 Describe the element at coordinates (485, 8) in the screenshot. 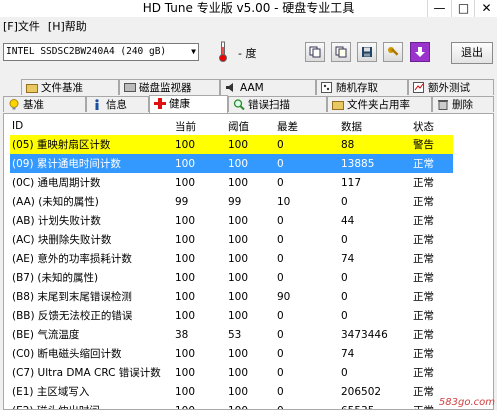

I see `close-button: ✕` at that location.